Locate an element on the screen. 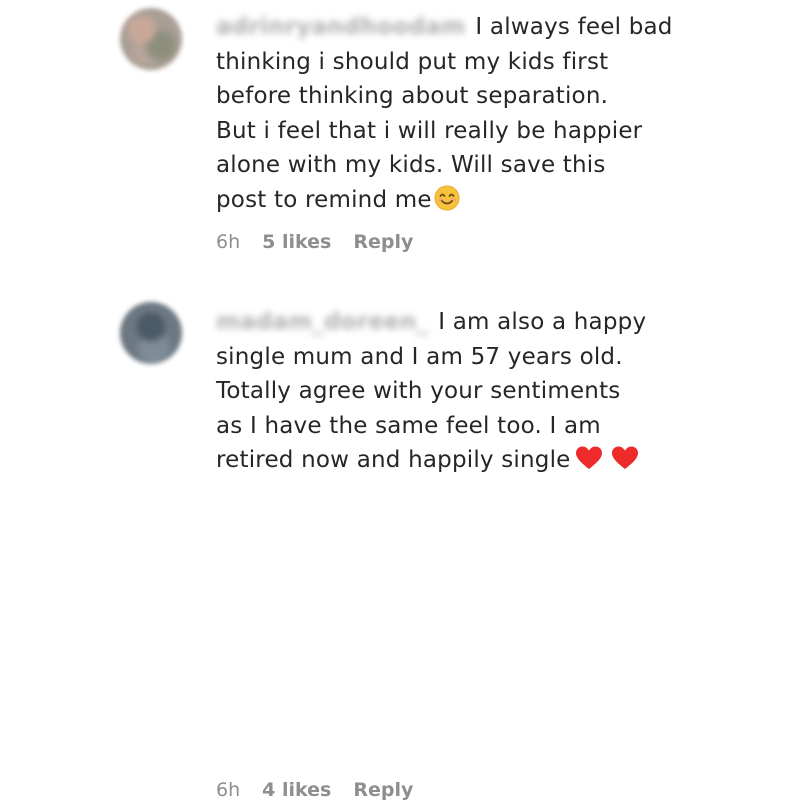 The image size is (800, 801). comment-line-text: I always feel bad is located at coordinates (574, 27).